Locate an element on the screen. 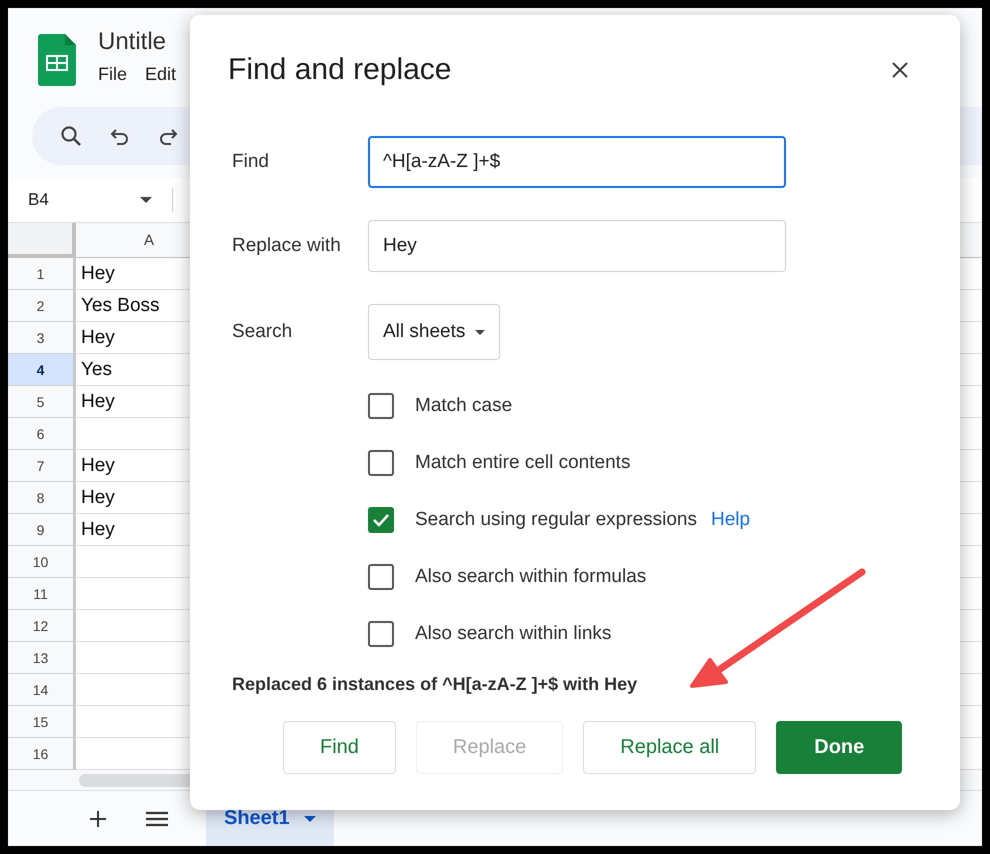  sheets-logo-icon is located at coordinates (57, 60).